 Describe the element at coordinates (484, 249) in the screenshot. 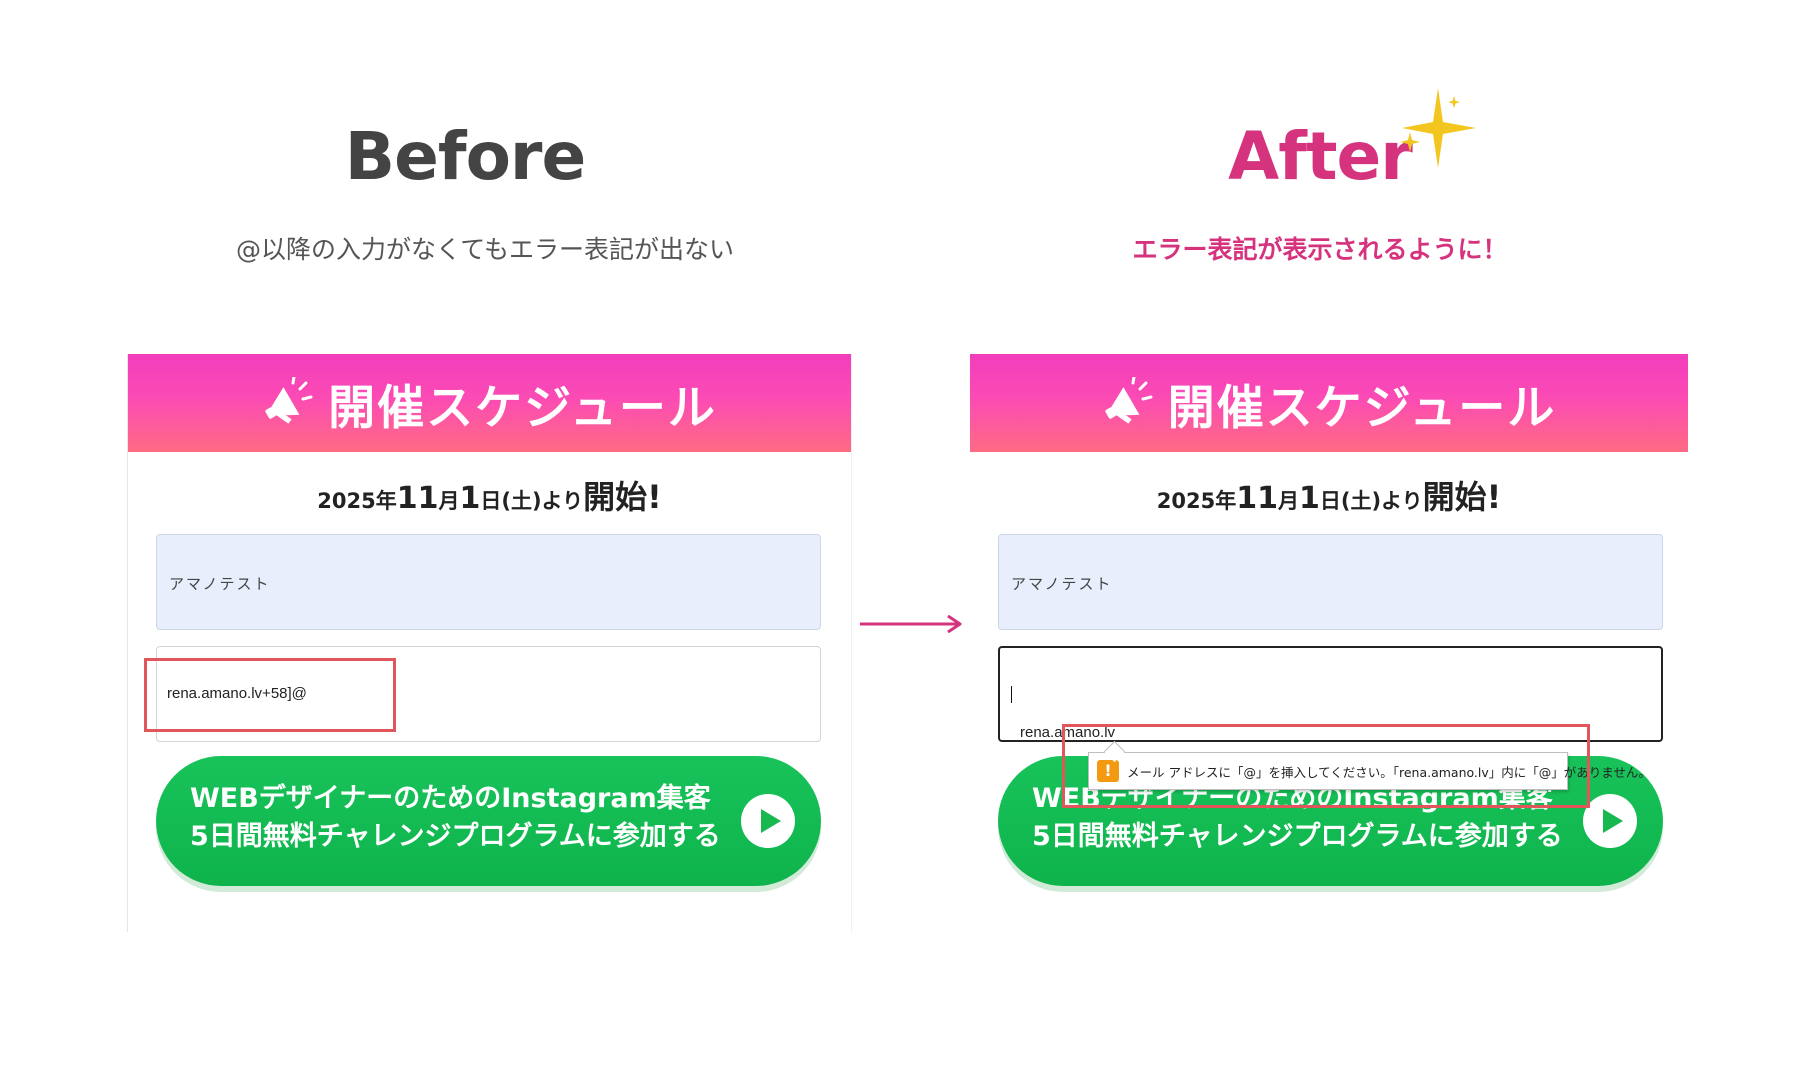

I see `before-caption: @以降の入力がなくてもエラー表記が出ない` at that location.